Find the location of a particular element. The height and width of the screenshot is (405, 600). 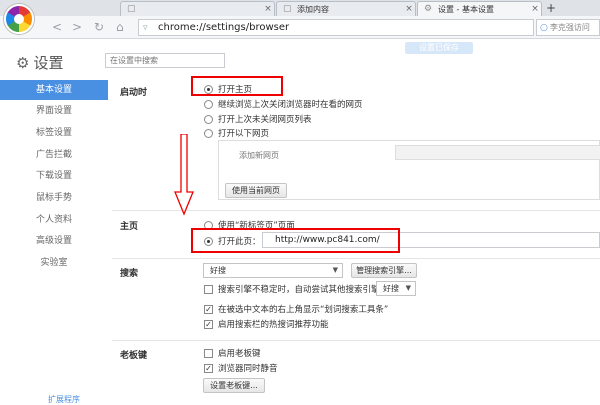

search-toolbar-option: ✓ 在被选中文本的右上角显示“划词搜索工具条” is located at coordinates (296, 309).